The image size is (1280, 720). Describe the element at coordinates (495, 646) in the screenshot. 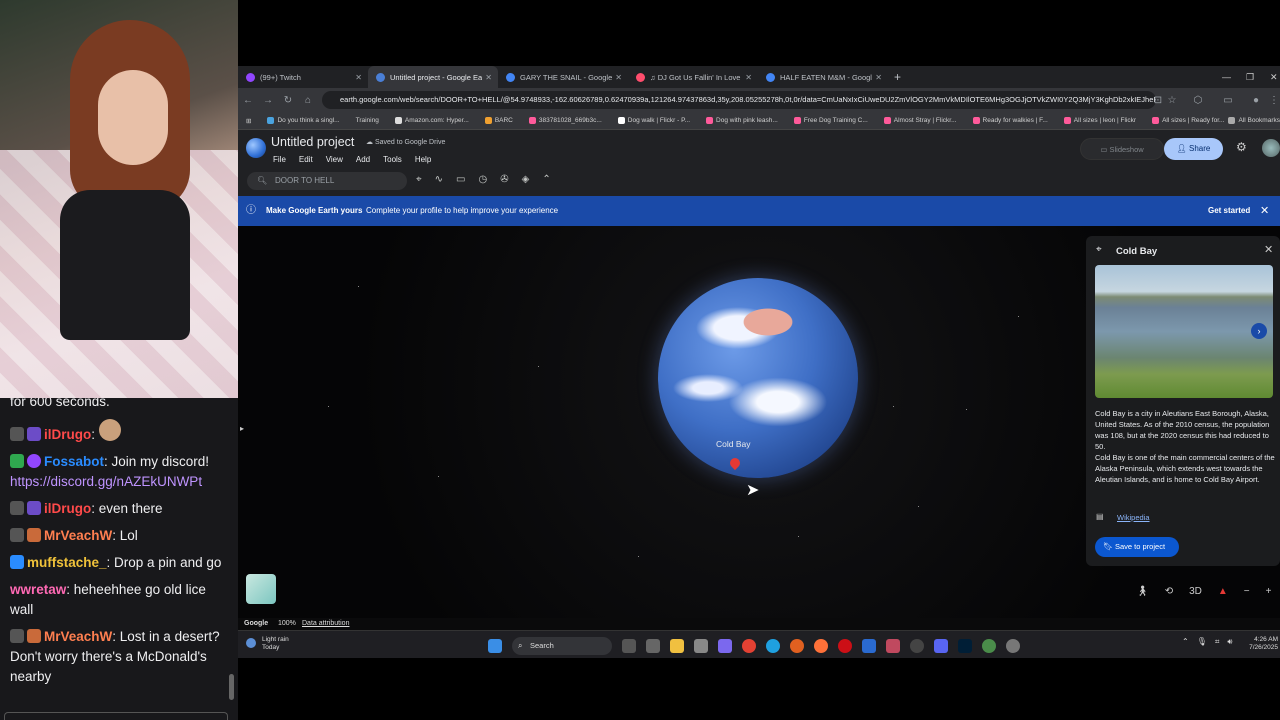

I see `windows-start-icon` at that location.